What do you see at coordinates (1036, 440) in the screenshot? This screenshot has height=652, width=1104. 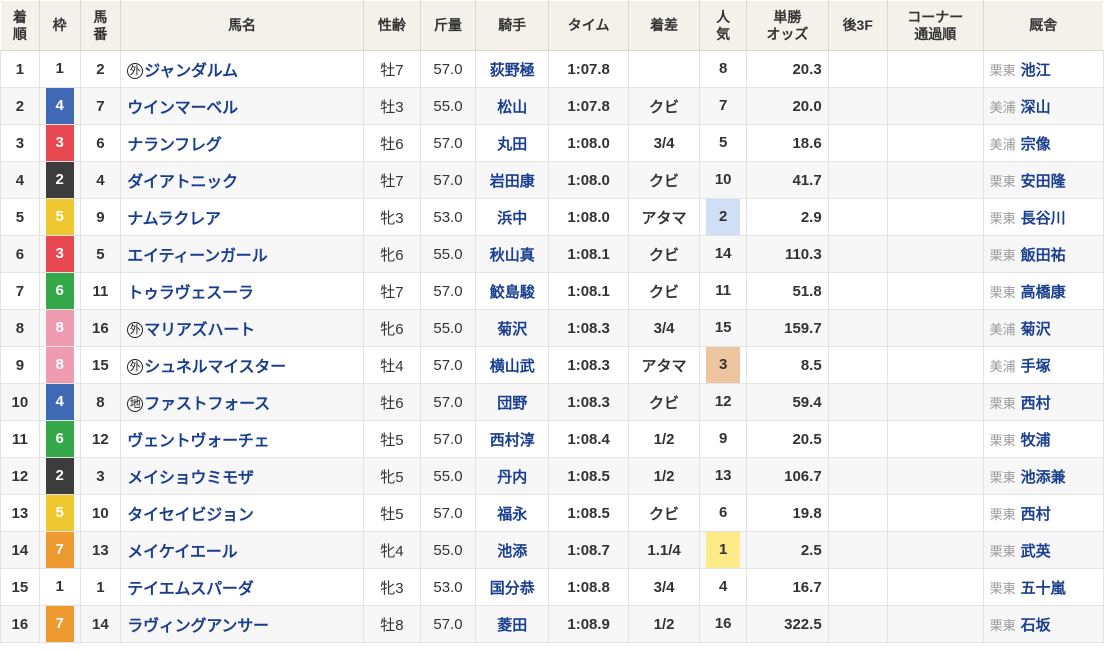 I see `trainer-link: 牧浦` at bounding box center [1036, 440].